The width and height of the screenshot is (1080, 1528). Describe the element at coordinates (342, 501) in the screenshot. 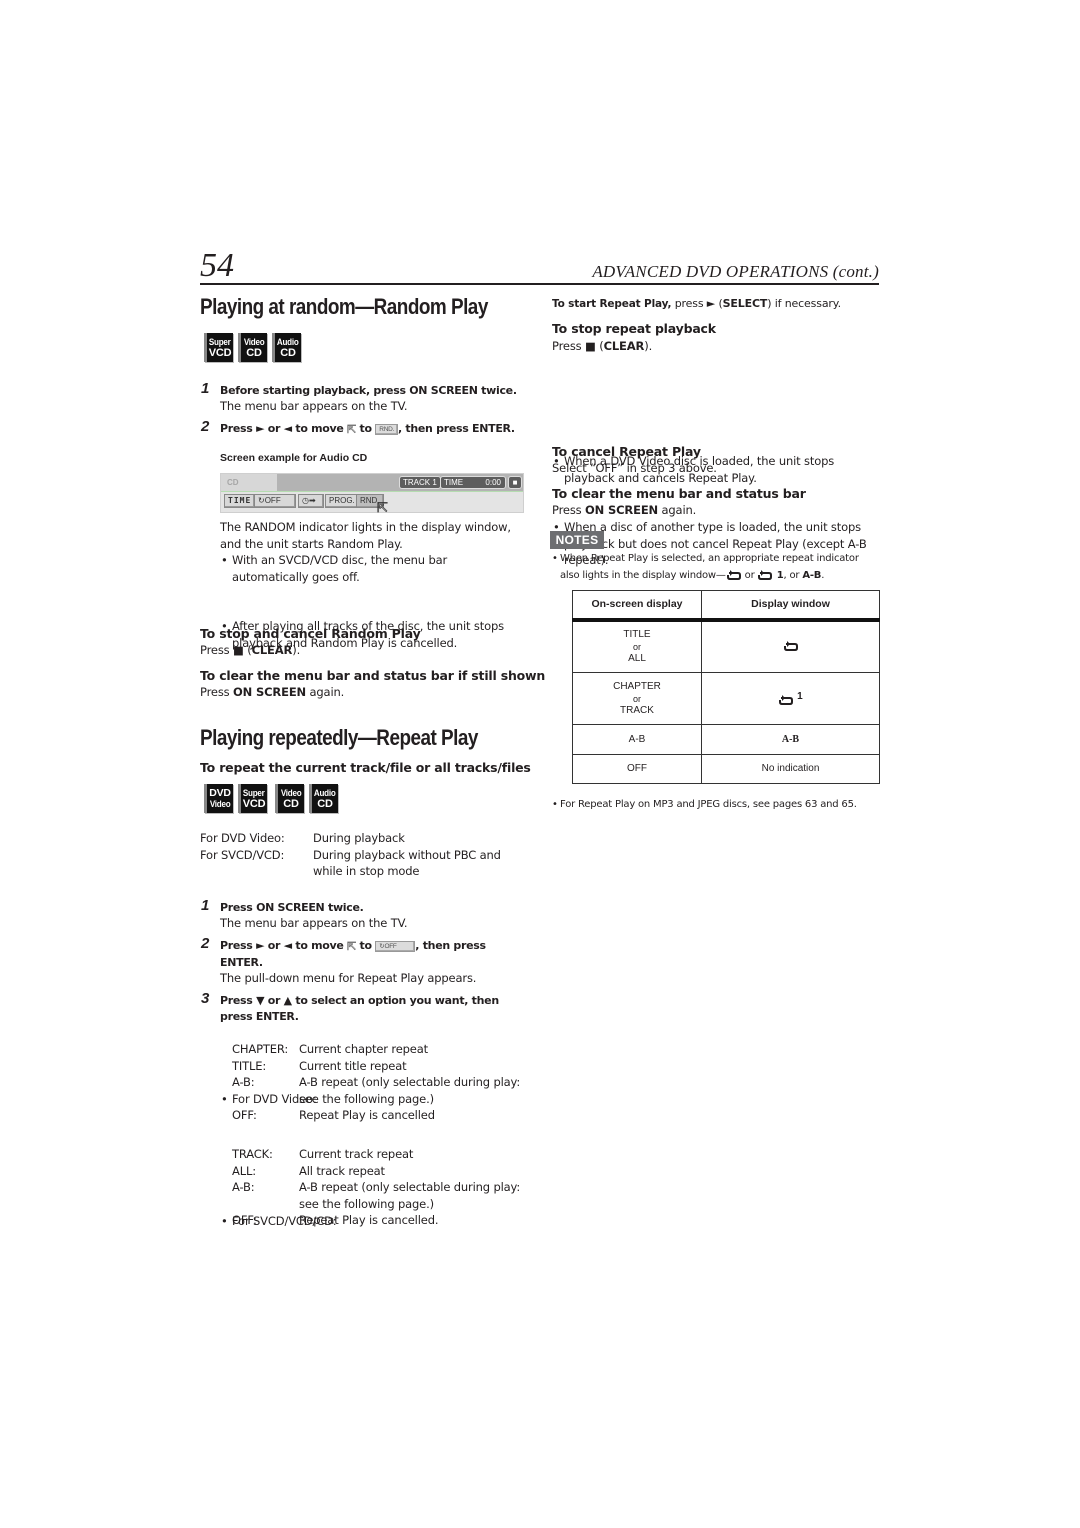

I see `program-button: PROG.` at that location.